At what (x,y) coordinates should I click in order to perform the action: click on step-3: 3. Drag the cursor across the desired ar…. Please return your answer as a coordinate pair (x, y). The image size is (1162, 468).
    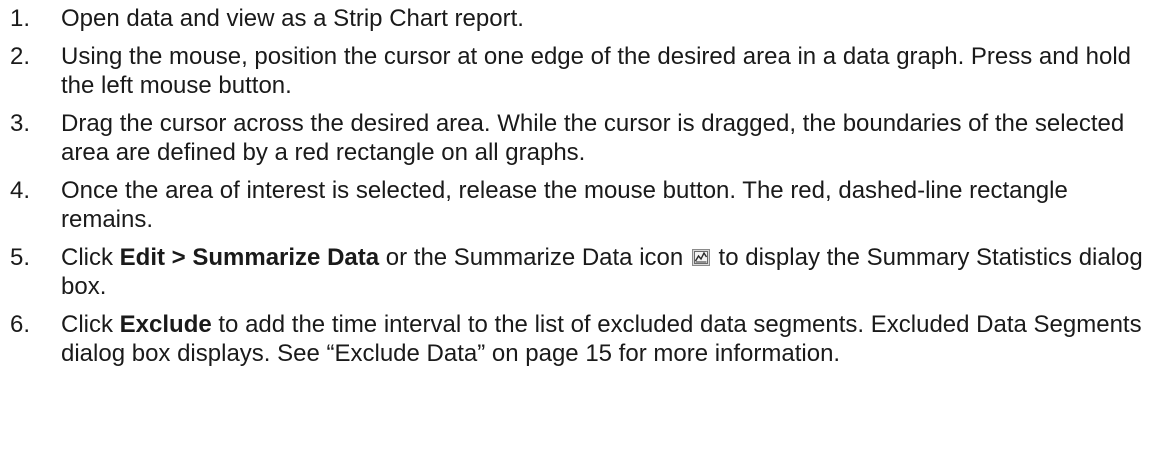
    Looking at the image, I should click on (581, 138).